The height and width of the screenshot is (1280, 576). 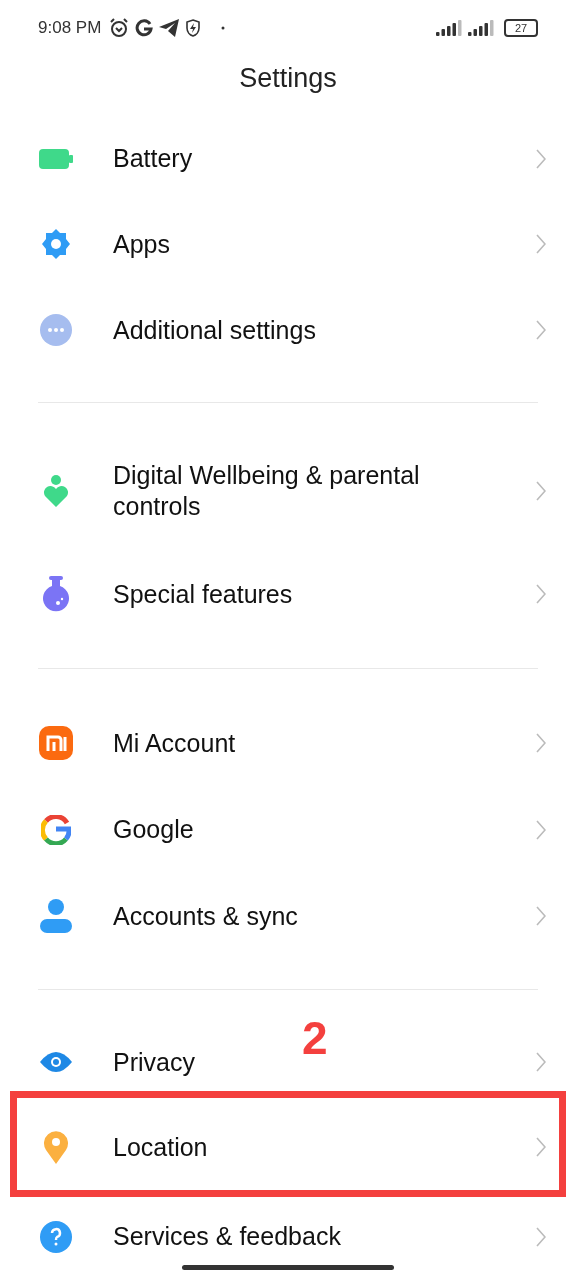 What do you see at coordinates (56, 916) in the screenshot?
I see `person-icon` at bounding box center [56, 916].